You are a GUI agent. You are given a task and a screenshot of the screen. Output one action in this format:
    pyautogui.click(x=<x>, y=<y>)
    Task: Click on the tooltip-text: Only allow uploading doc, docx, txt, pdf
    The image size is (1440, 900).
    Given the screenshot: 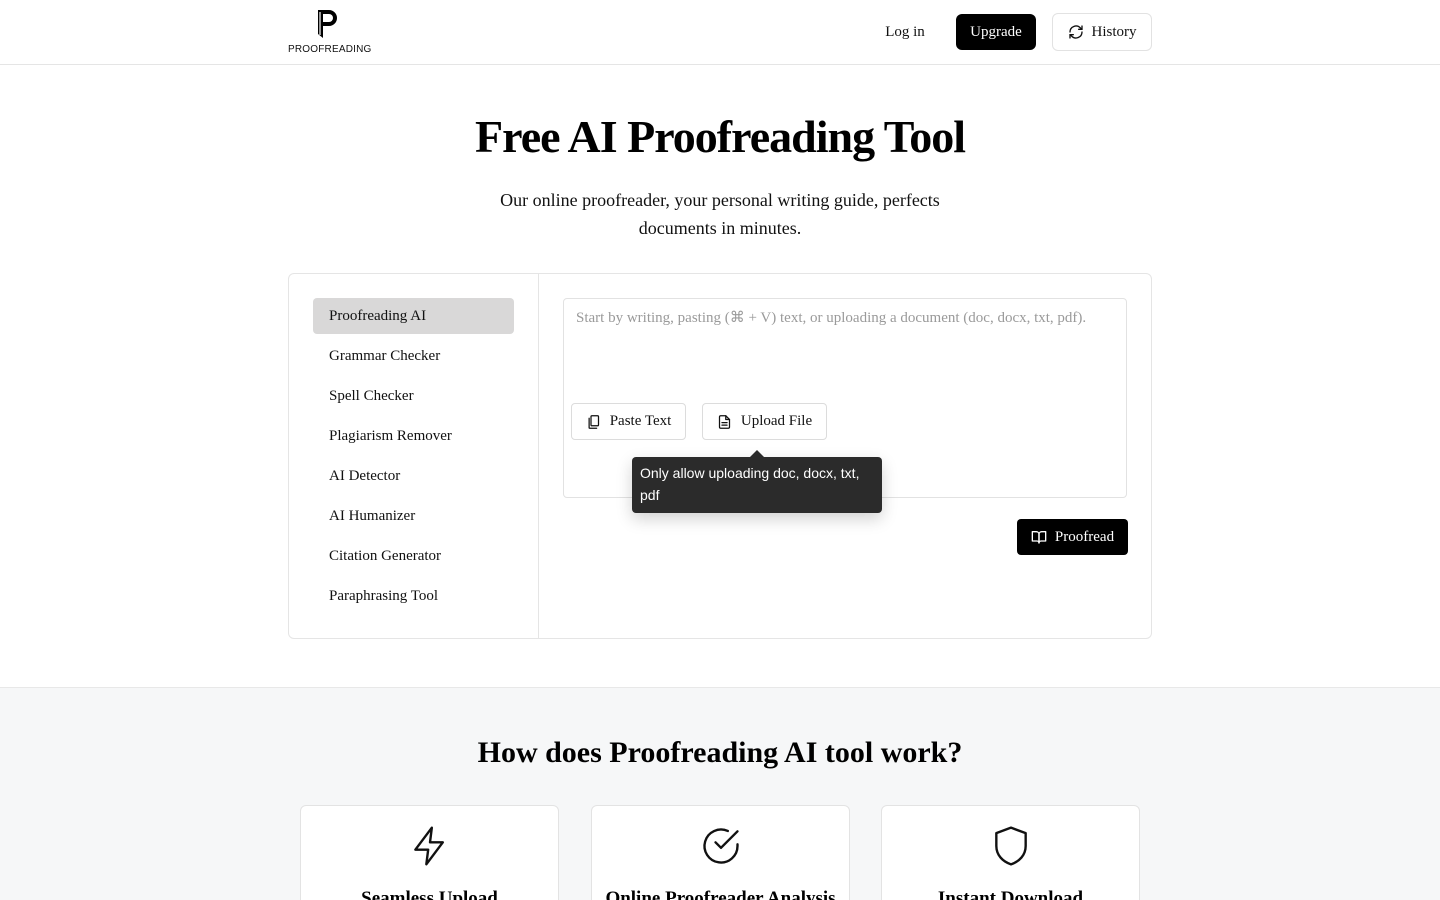 What is the action you would take?
    pyautogui.click(x=750, y=484)
    